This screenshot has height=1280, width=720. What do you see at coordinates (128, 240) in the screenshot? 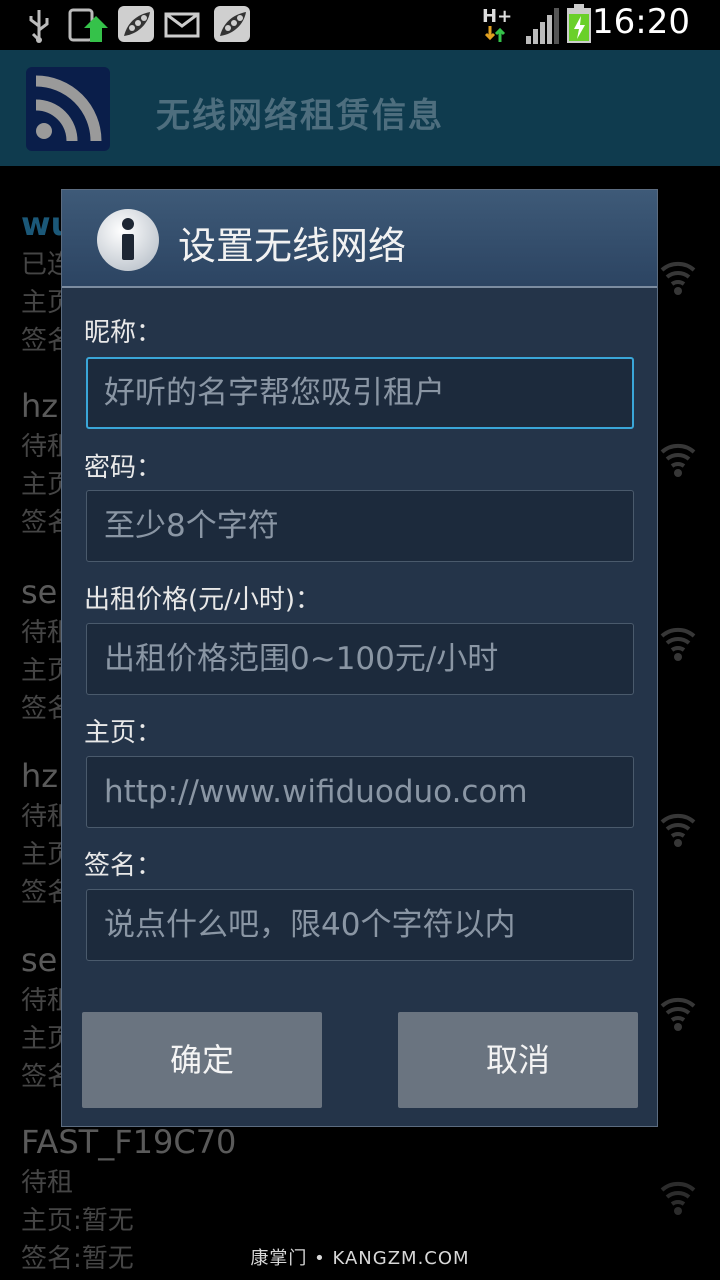
I see `info-icon` at bounding box center [128, 240].